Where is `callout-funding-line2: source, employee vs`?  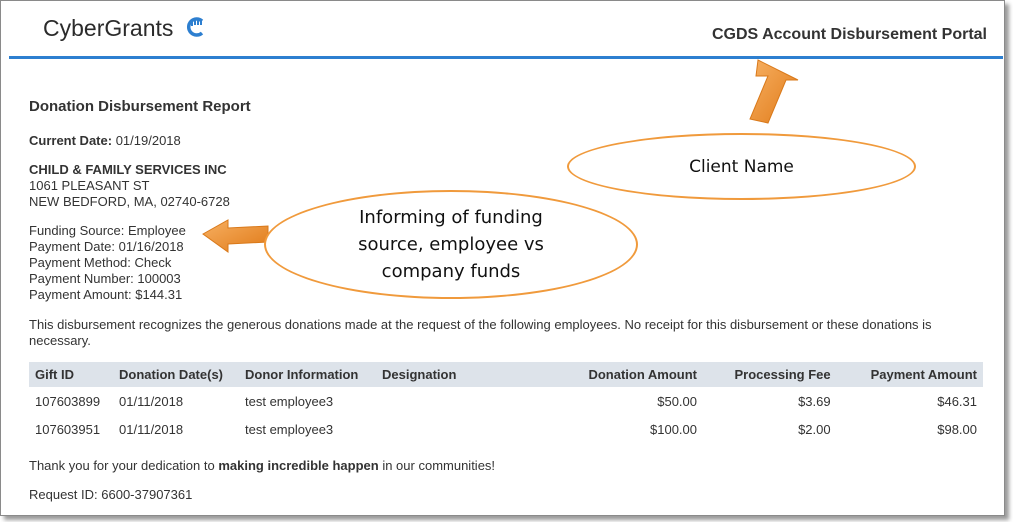 callout-funding-line2: source, employee vs is located at coordinates (451, 244).